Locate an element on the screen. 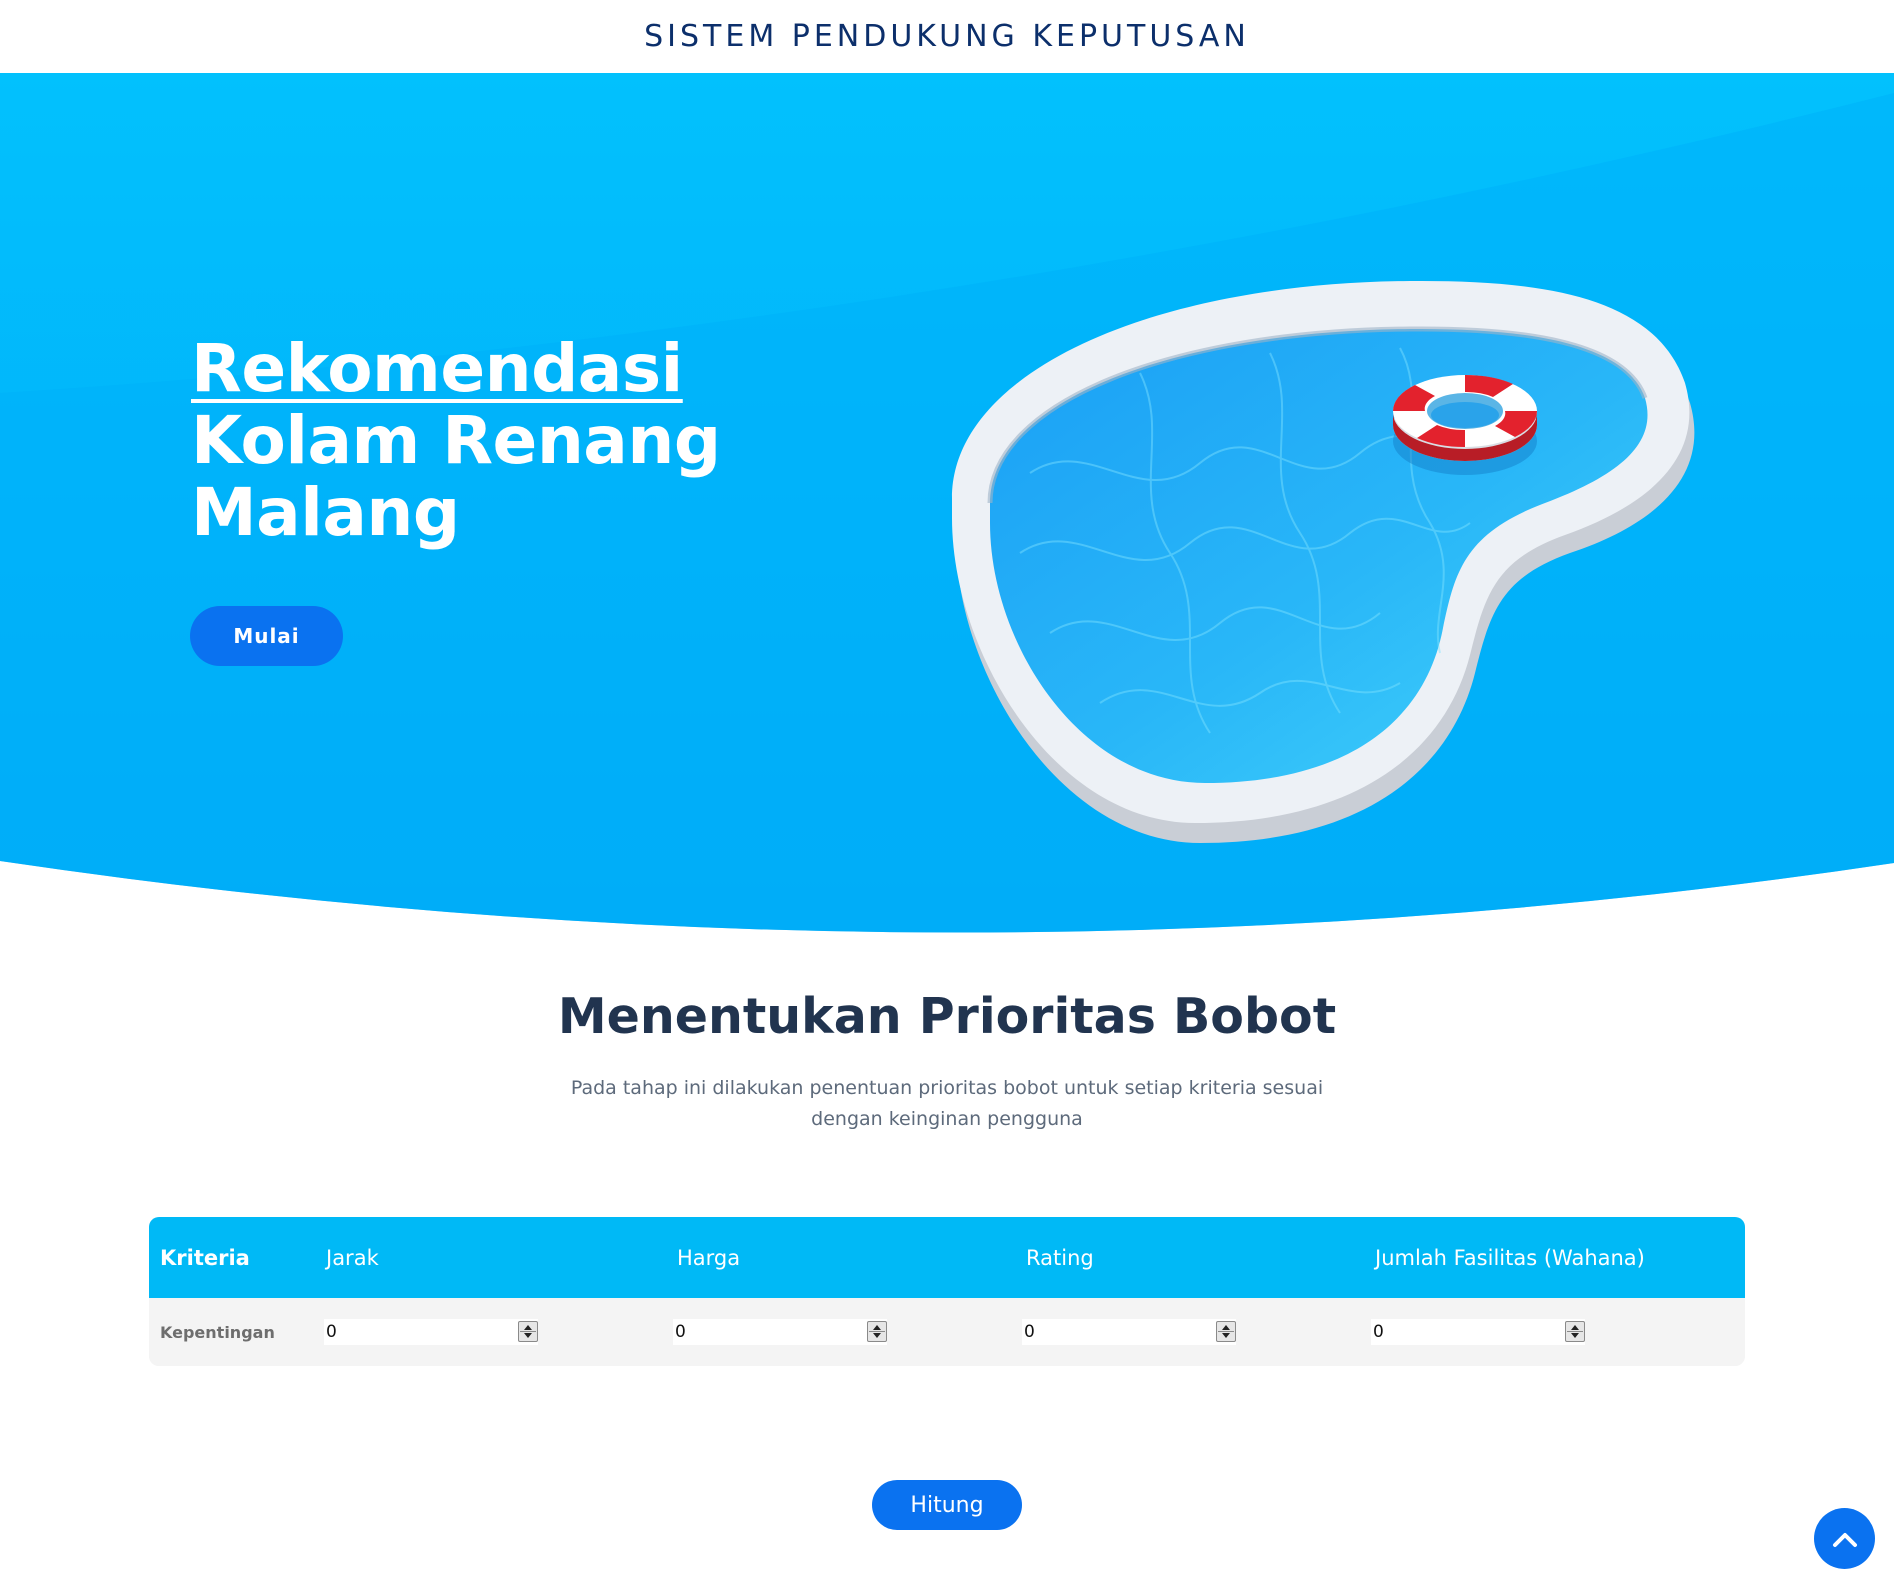 Image resolution: width=1894 pixels, height=1578 pixels. hero-title-line-2: Kolam Renang is located at coordinates (456, 440).